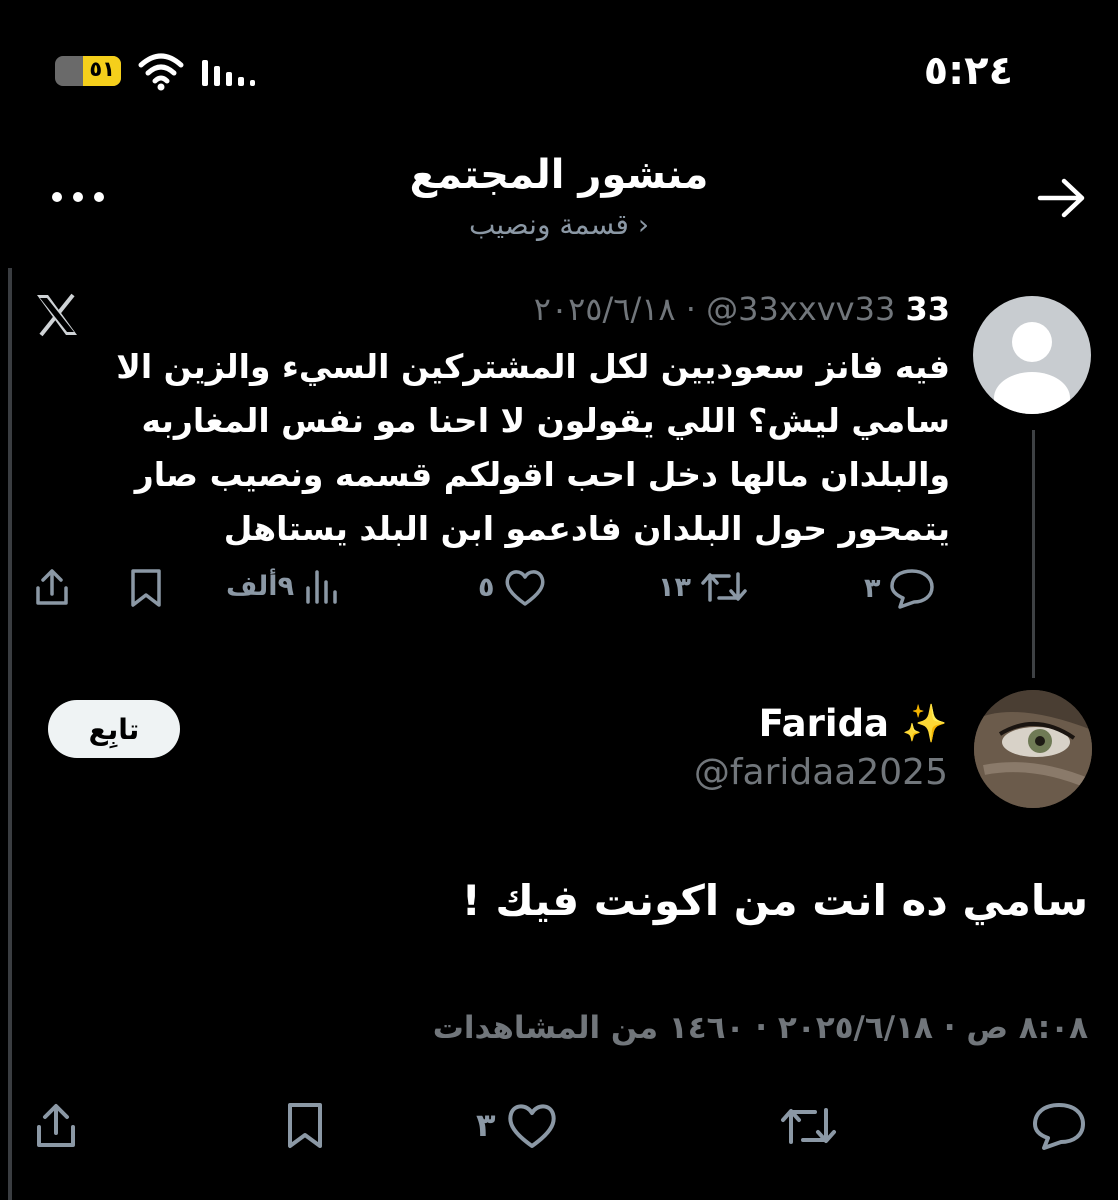  What do you see at coordinates (102, 69) in the screenshot?
I see `battery-level: ٥١` at bounding box center [102, 69].